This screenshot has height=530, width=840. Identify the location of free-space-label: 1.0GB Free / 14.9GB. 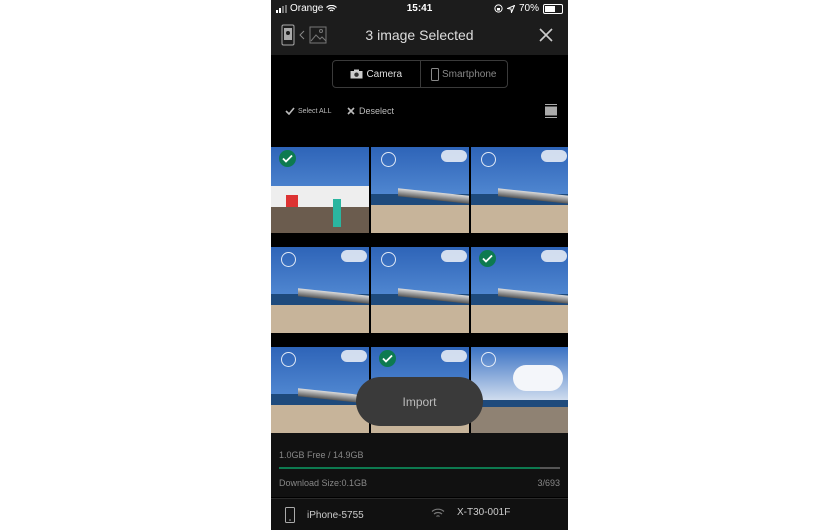
(321, 455).